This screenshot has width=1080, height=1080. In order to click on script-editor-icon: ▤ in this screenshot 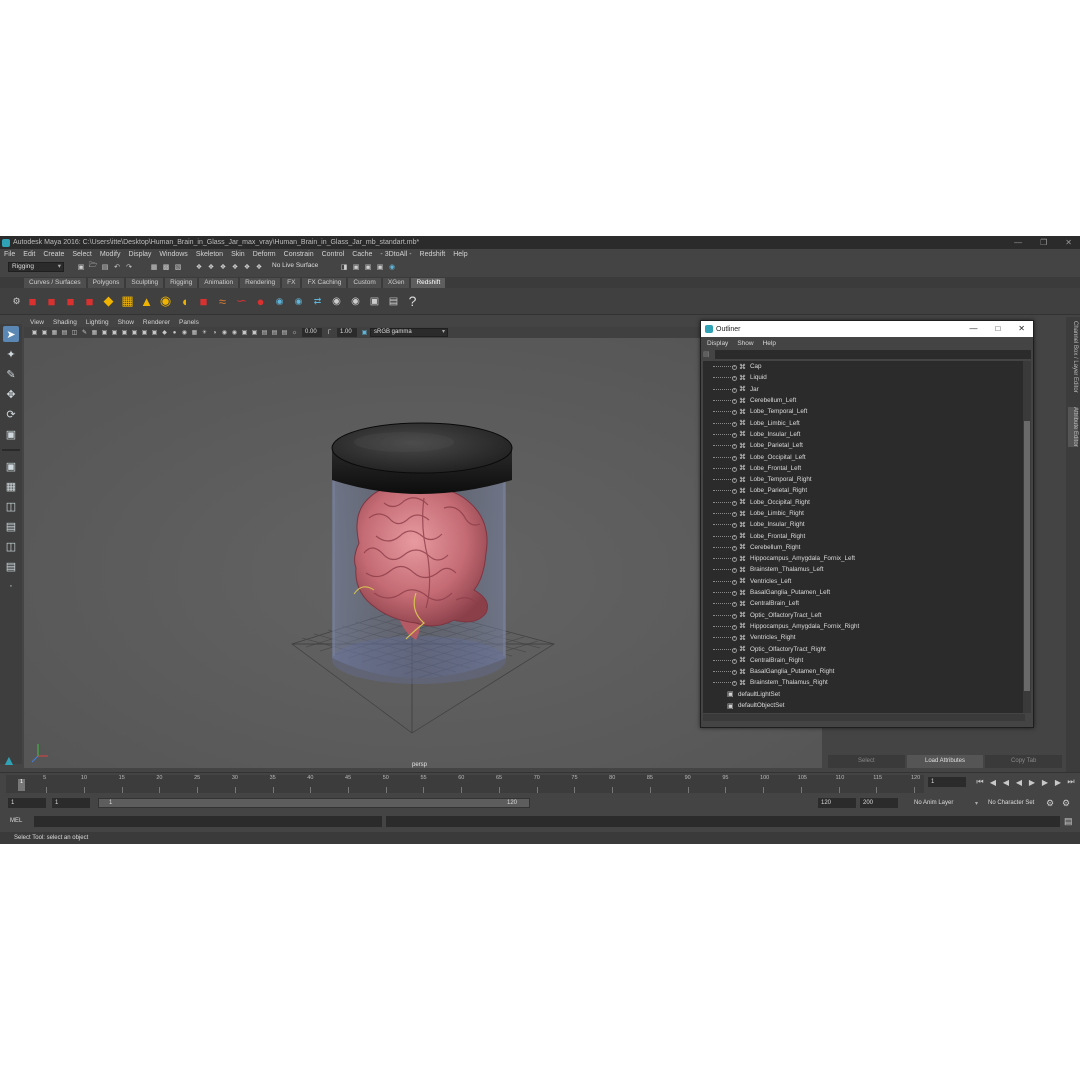, I will do `click(1068, 821)`.